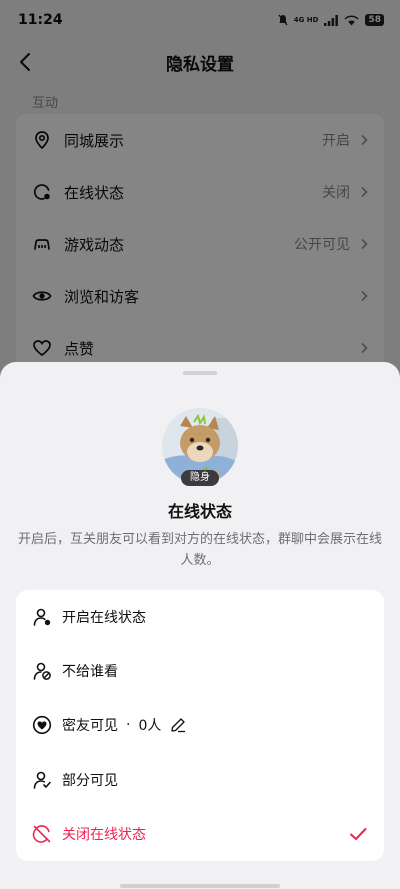 This screenshot has width=400, height=889. What do you see at coordinates (200, 373) in the screenshot?
I see `sheet-grabber` at bounding box center [200, 373].